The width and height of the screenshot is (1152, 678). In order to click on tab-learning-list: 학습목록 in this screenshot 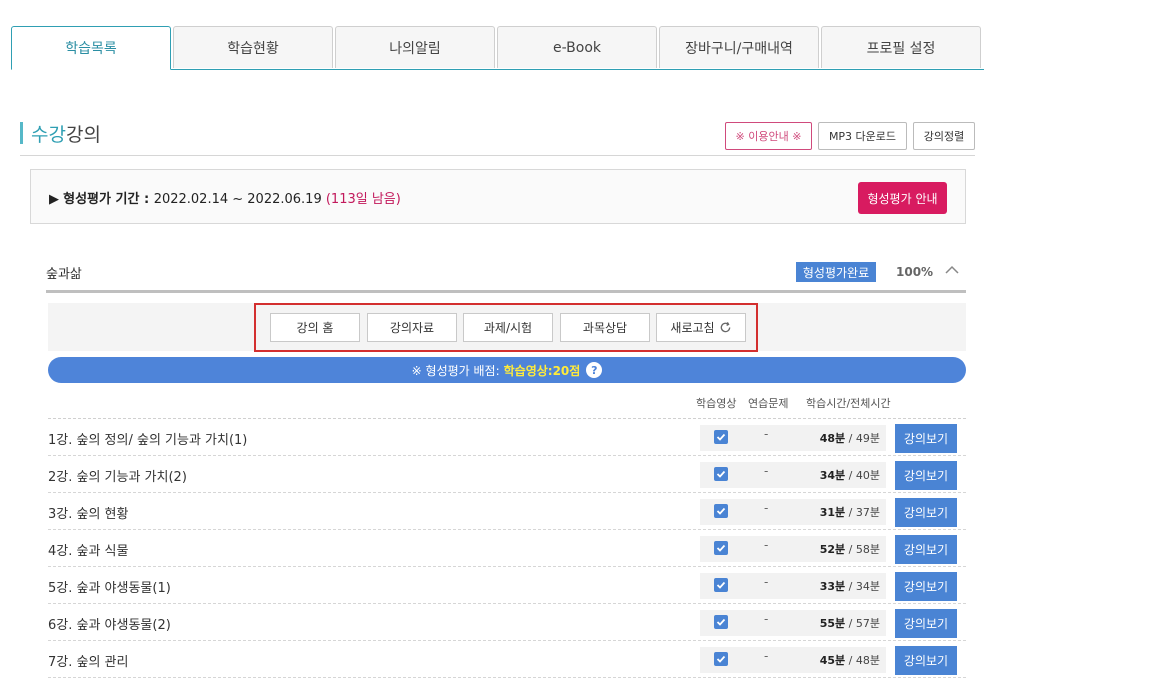, I will do `click(91, 48)`.